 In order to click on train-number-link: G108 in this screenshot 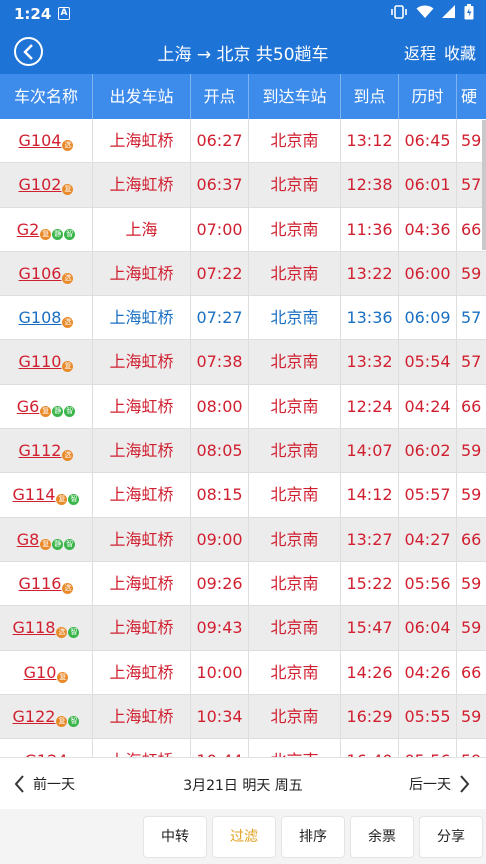, I will do `click(40, 317)`.